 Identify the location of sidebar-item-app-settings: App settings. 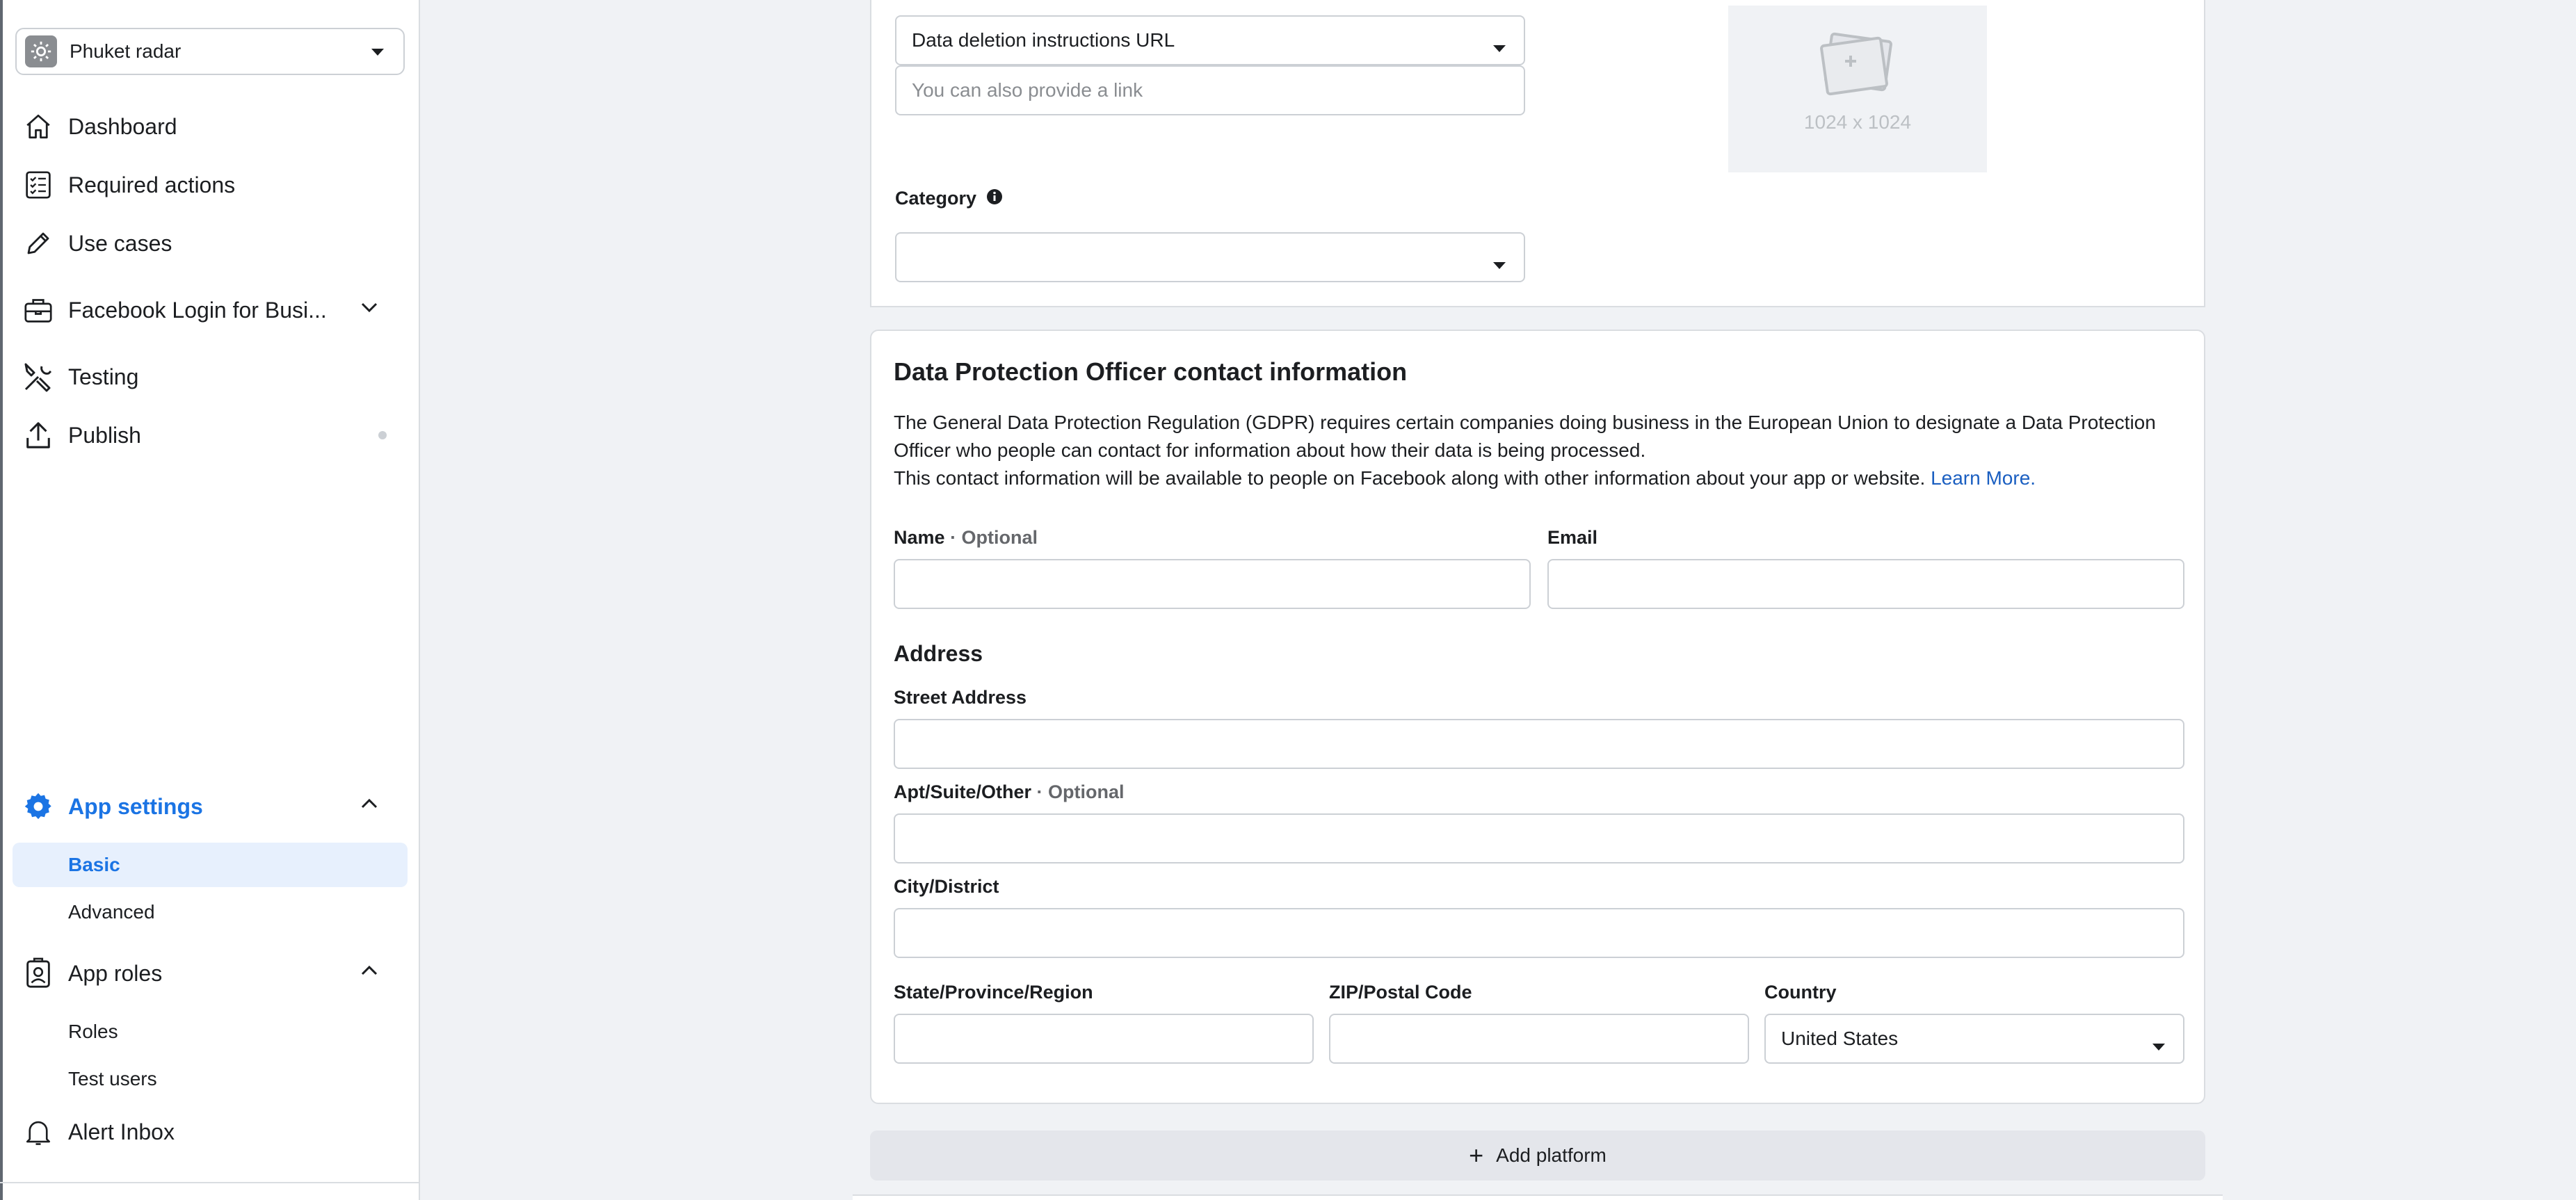
(199, 806).